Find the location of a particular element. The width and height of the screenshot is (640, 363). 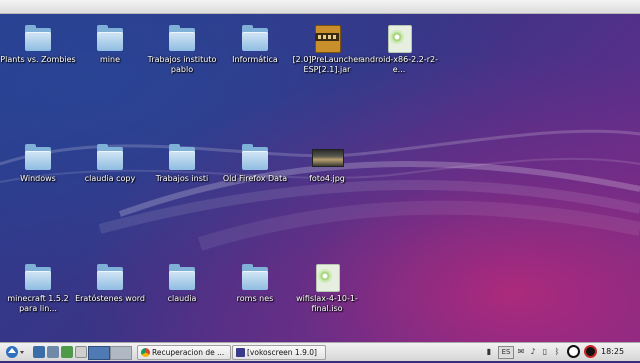

image-file-icon is located at coordinates (328, 157).